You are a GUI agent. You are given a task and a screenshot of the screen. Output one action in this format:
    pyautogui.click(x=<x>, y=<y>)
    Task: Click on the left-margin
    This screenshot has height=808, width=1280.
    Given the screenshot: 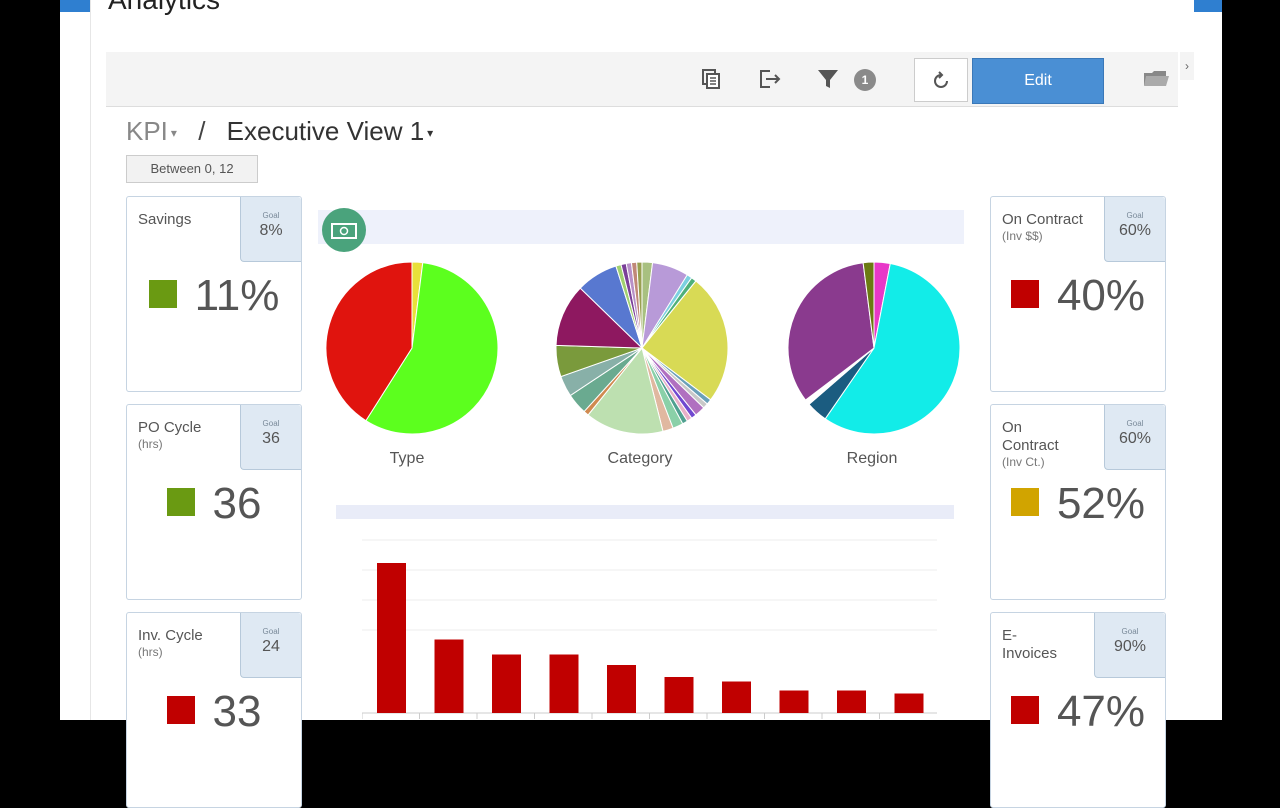 What is the action you would take?
    pyautogui.click(x=75, y=360)
    